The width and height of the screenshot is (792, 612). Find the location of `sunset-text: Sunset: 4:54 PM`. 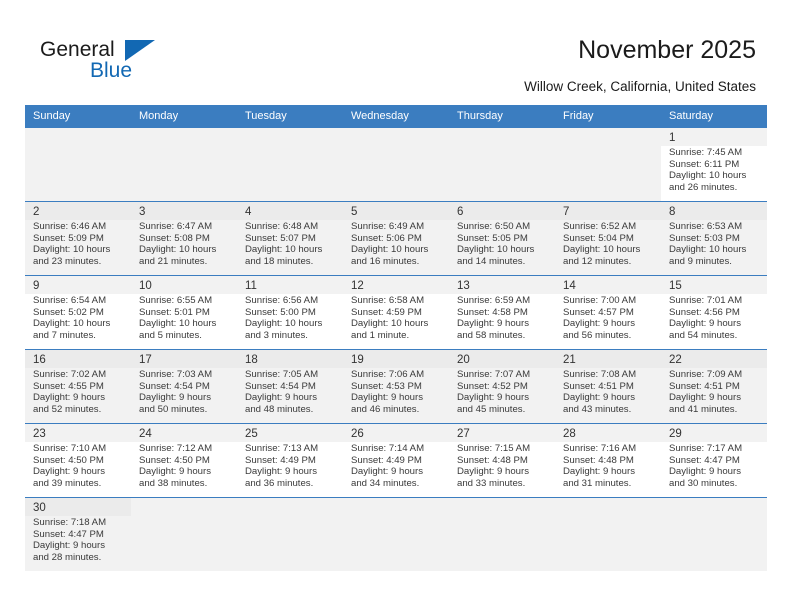

sunset-text: Sunset: 4:54 PM is located at coordinates (280, 386).